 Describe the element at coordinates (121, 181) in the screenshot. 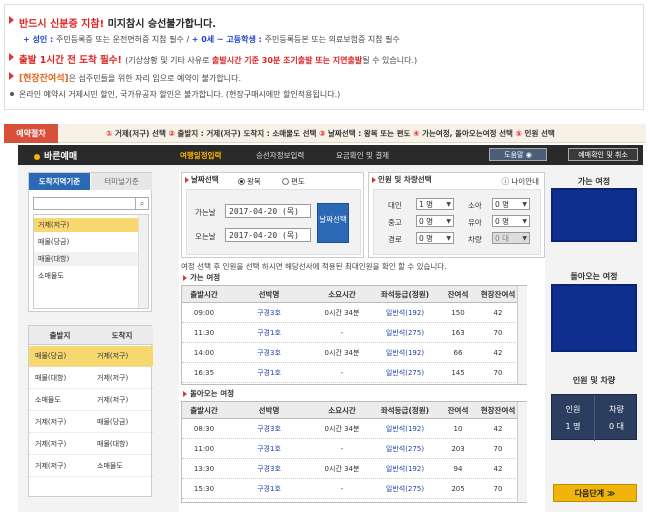

I see `tab-terminal: 터미널기준` at that location.